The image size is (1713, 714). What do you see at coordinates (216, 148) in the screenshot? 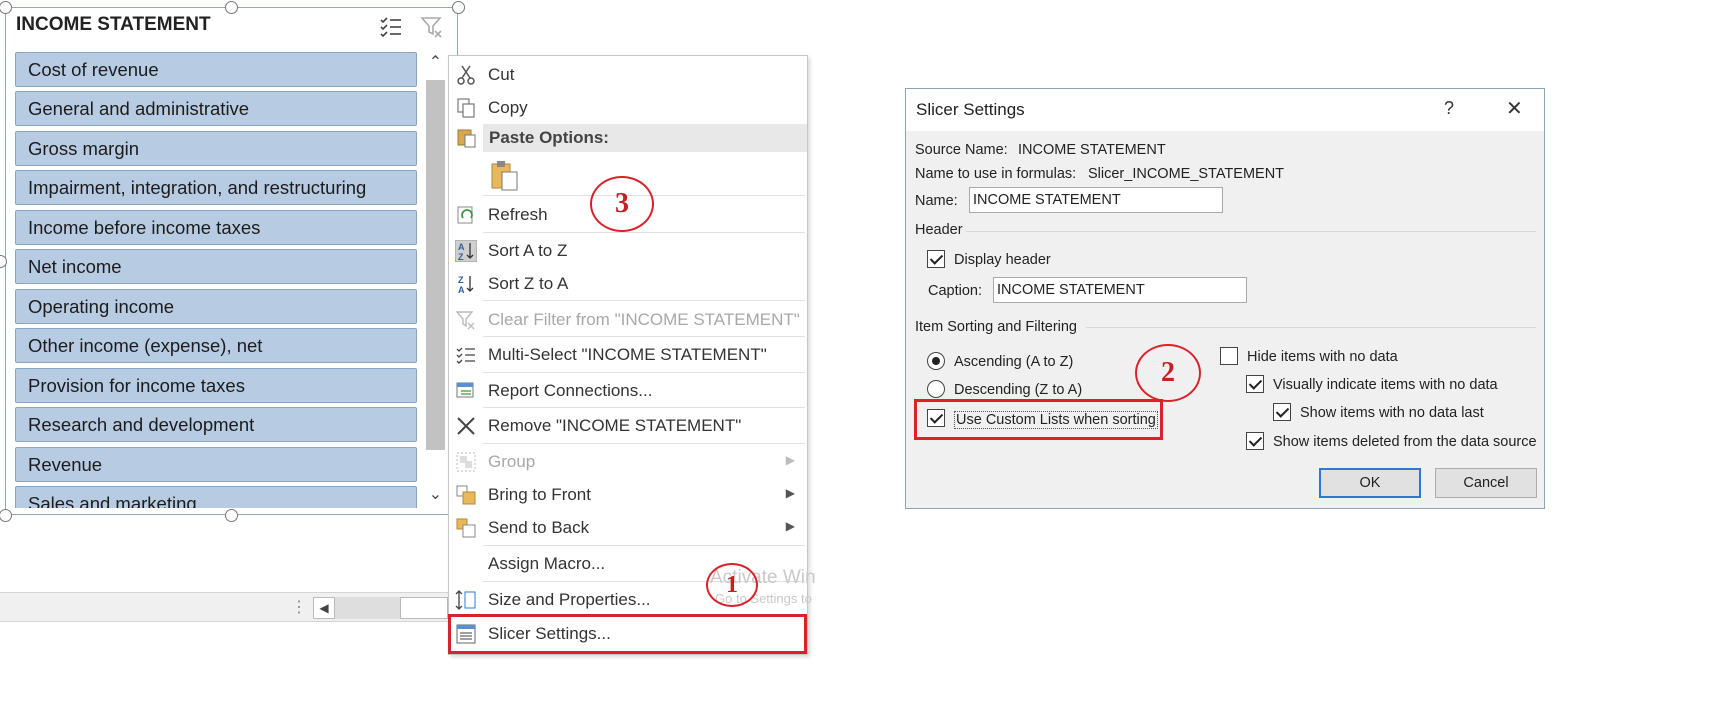
I see `slicer-item: Gross margin` at bounding box center [216, 148].